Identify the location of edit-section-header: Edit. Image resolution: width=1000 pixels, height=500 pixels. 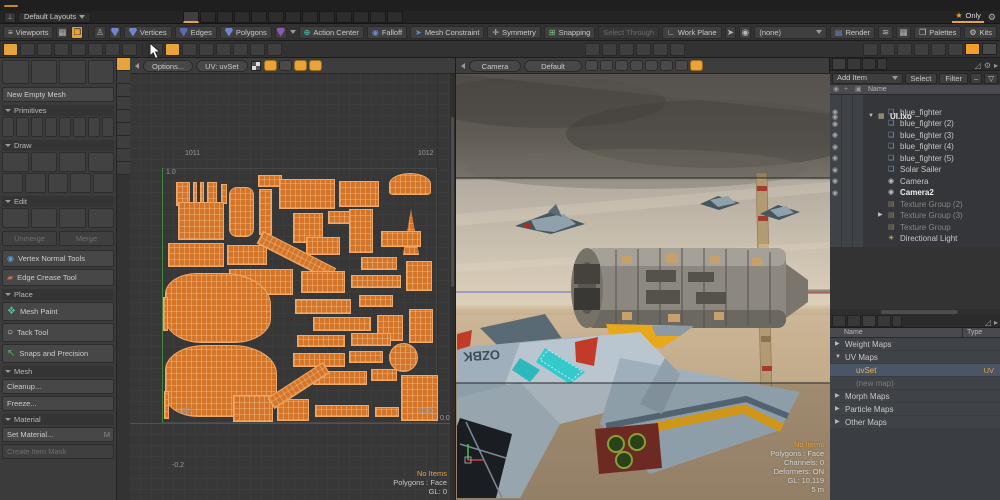
(58, 201).